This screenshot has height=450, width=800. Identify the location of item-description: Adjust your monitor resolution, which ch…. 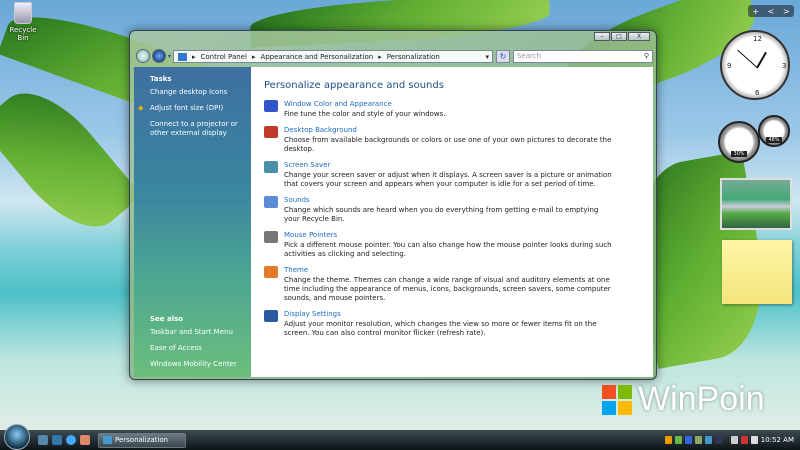
(440, 328).